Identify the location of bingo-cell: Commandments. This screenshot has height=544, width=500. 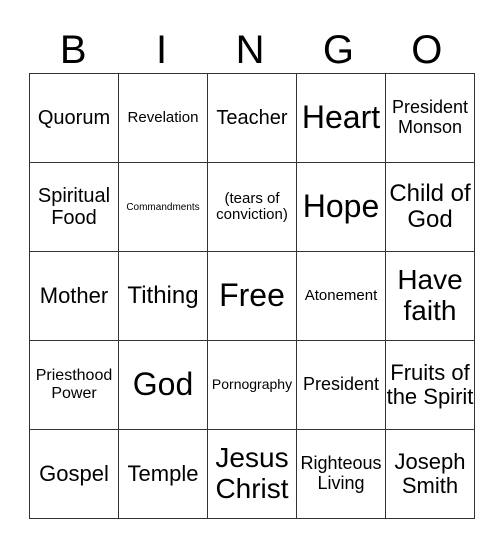
(163, 207).